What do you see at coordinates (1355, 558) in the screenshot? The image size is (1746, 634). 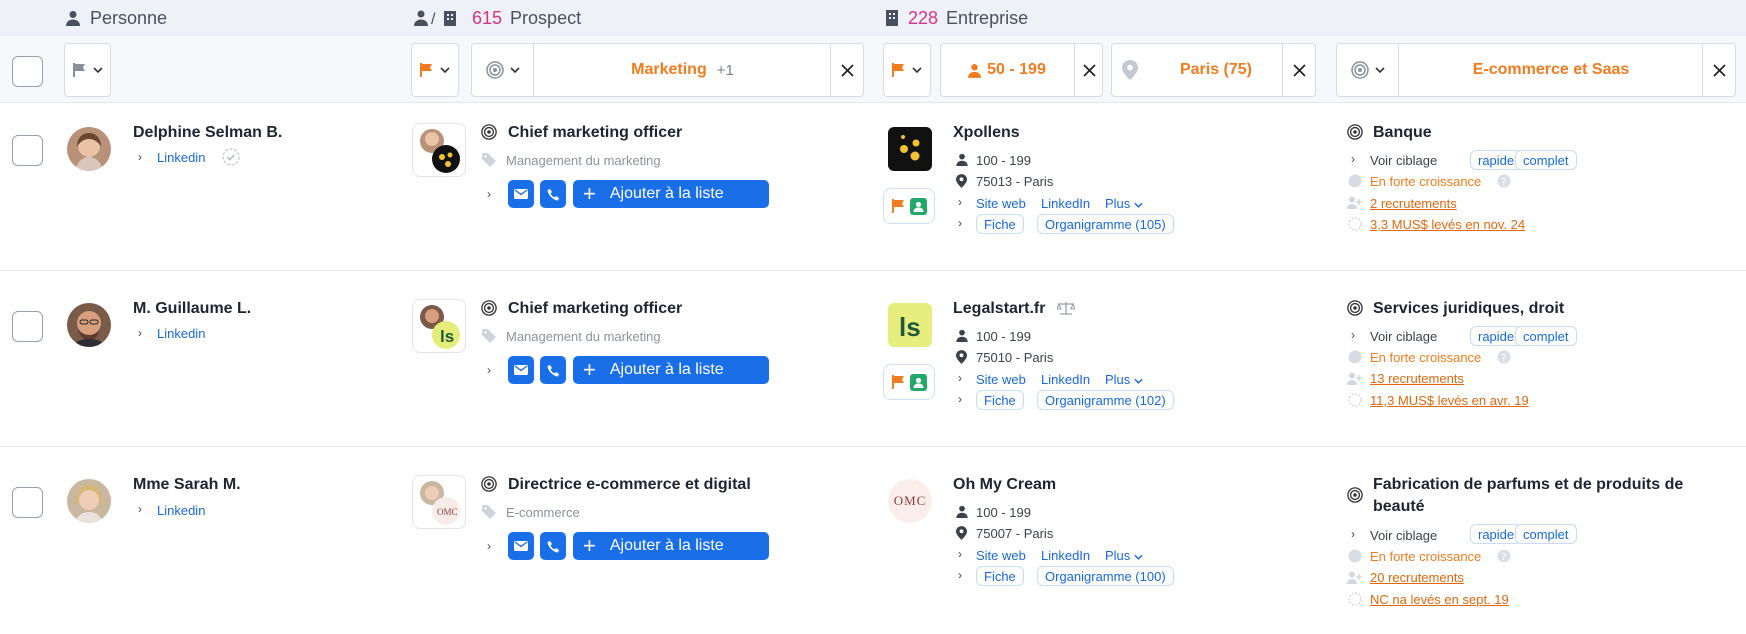 I see `growth-icon` at bounding box center [1355, 558].